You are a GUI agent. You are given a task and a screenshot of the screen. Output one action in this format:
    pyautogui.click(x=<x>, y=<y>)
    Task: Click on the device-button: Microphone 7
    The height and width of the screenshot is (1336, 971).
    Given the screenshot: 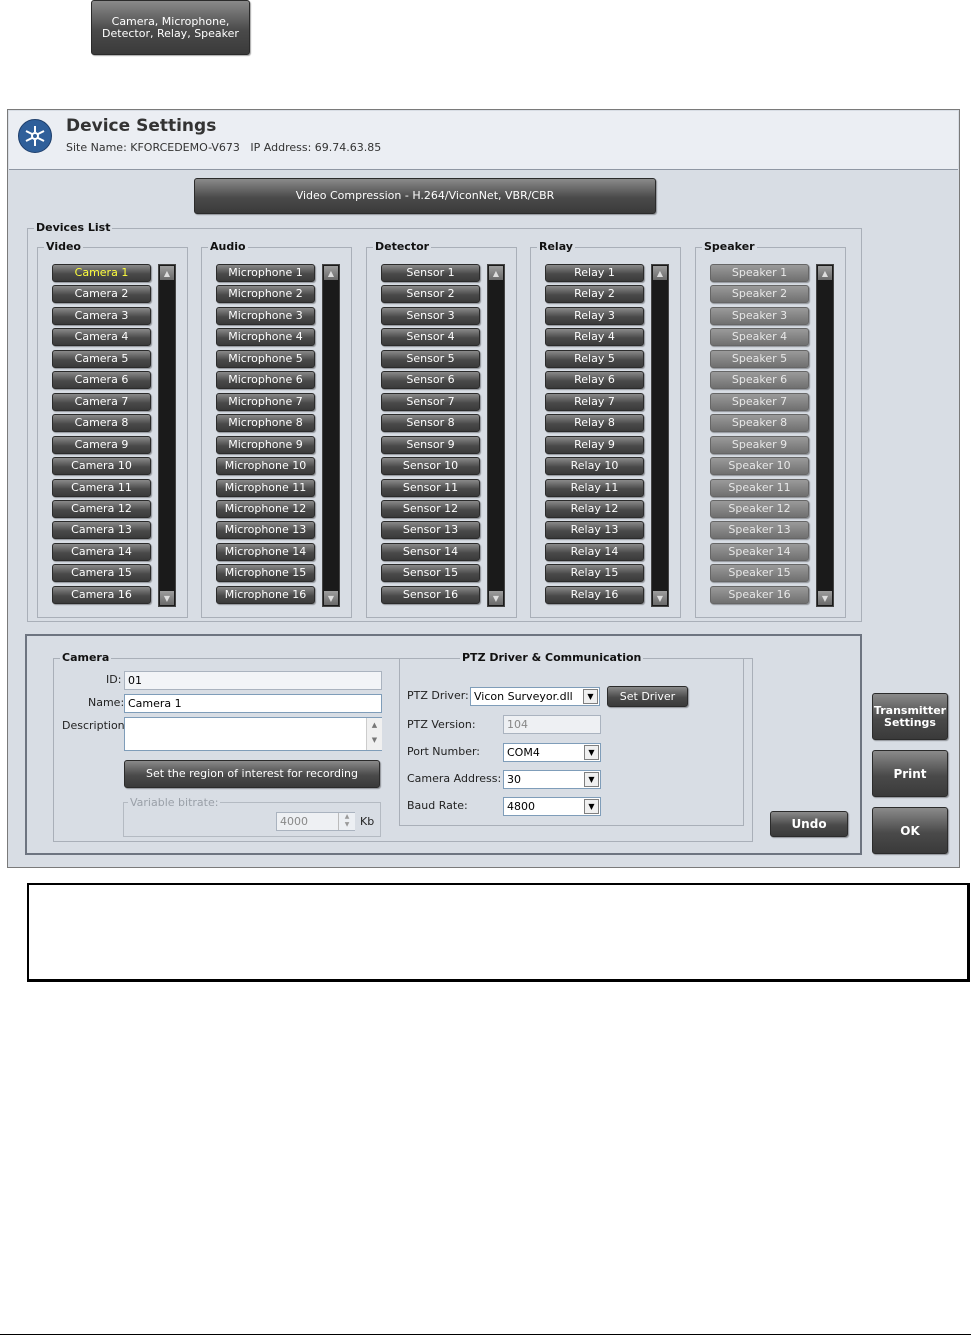 What is the action you would take?
    pyautogui.click(x=265, y=401)
    